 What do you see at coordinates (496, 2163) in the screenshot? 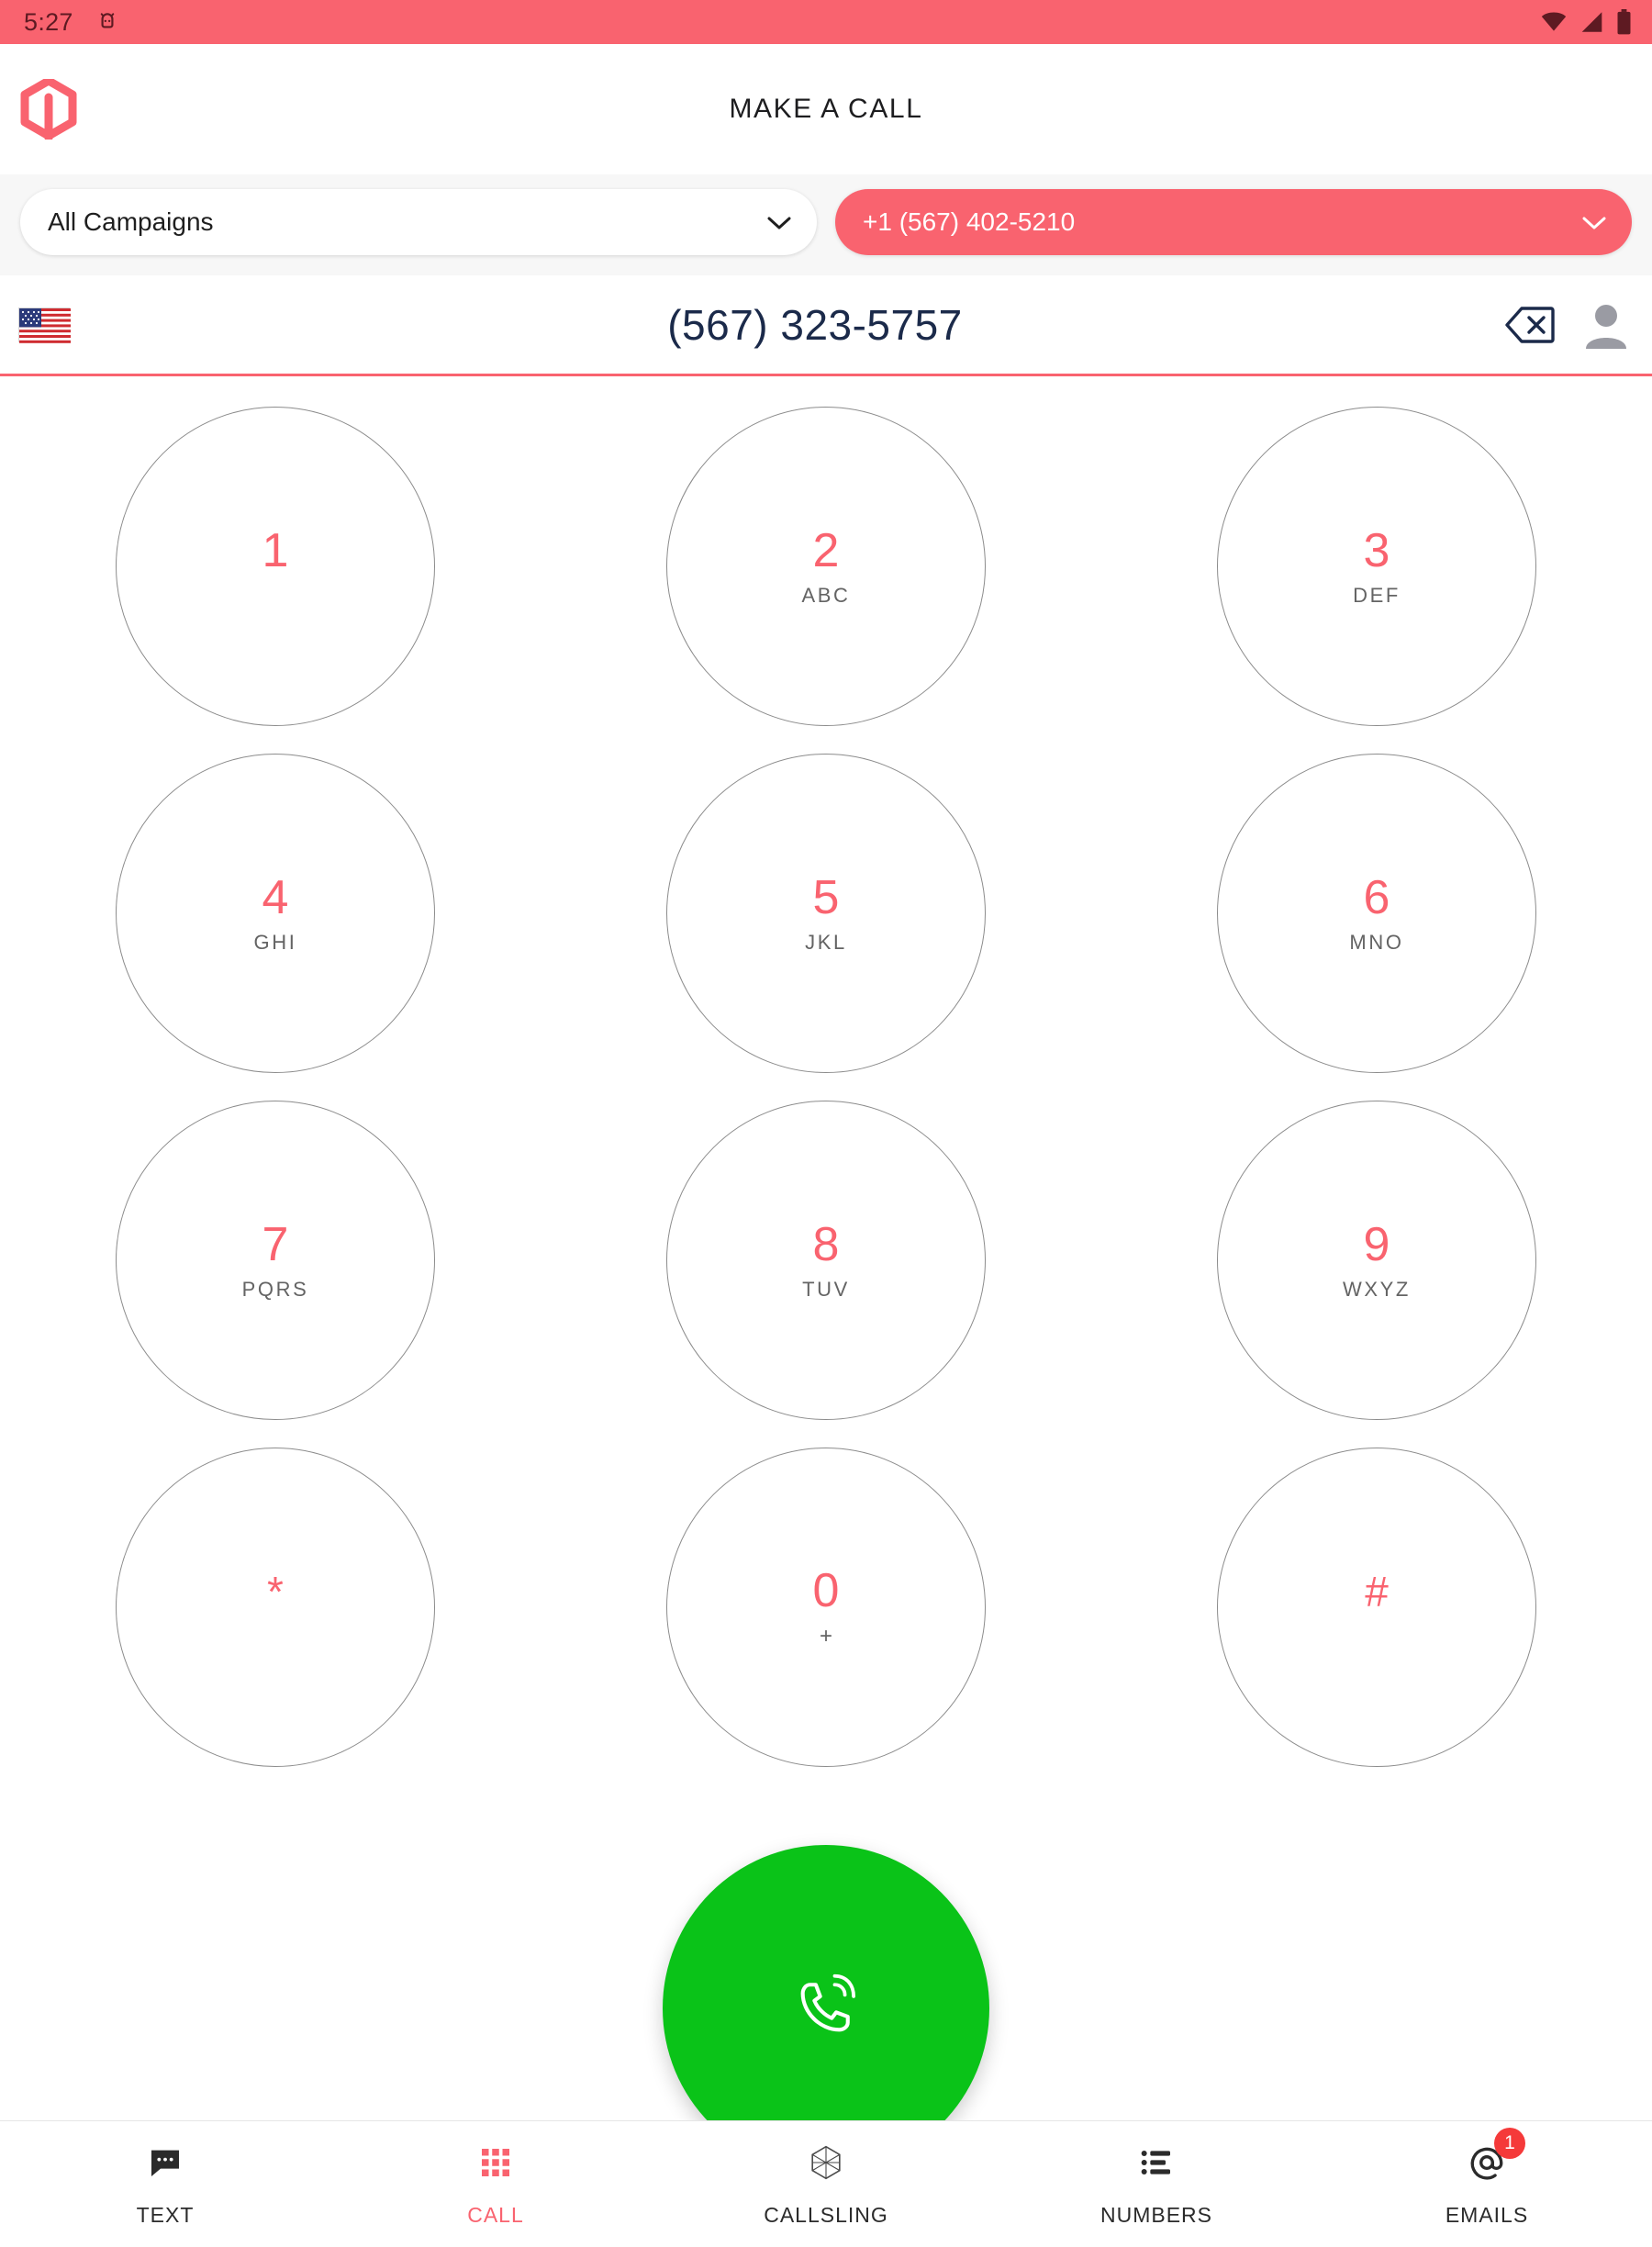
I see `dialpad-grid-icon` at bounding box center [496, 2163].